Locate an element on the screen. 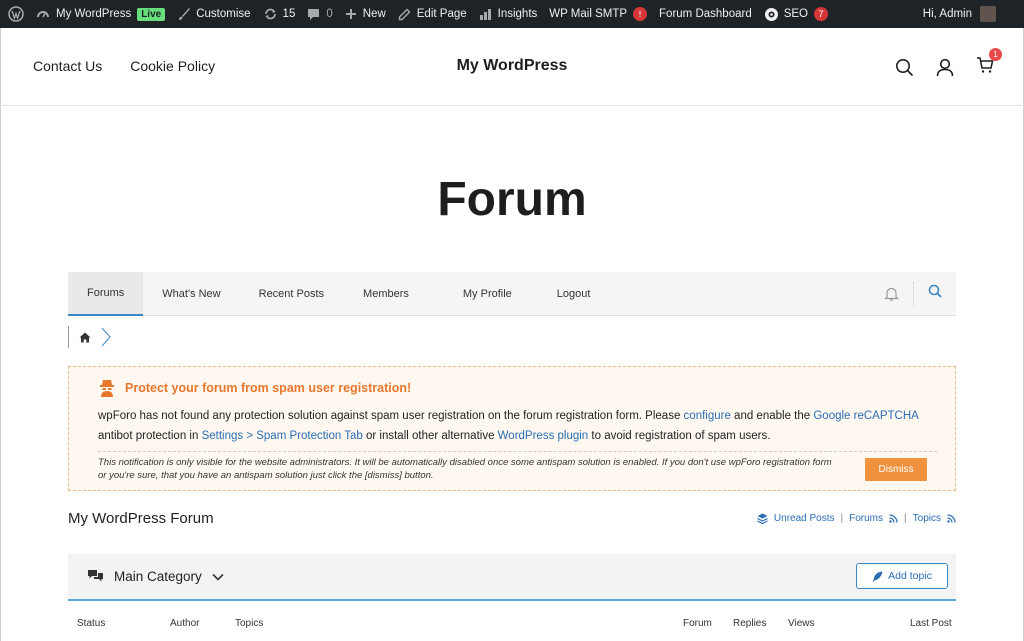  dashboard-icon is located at coordinates (43, 14).